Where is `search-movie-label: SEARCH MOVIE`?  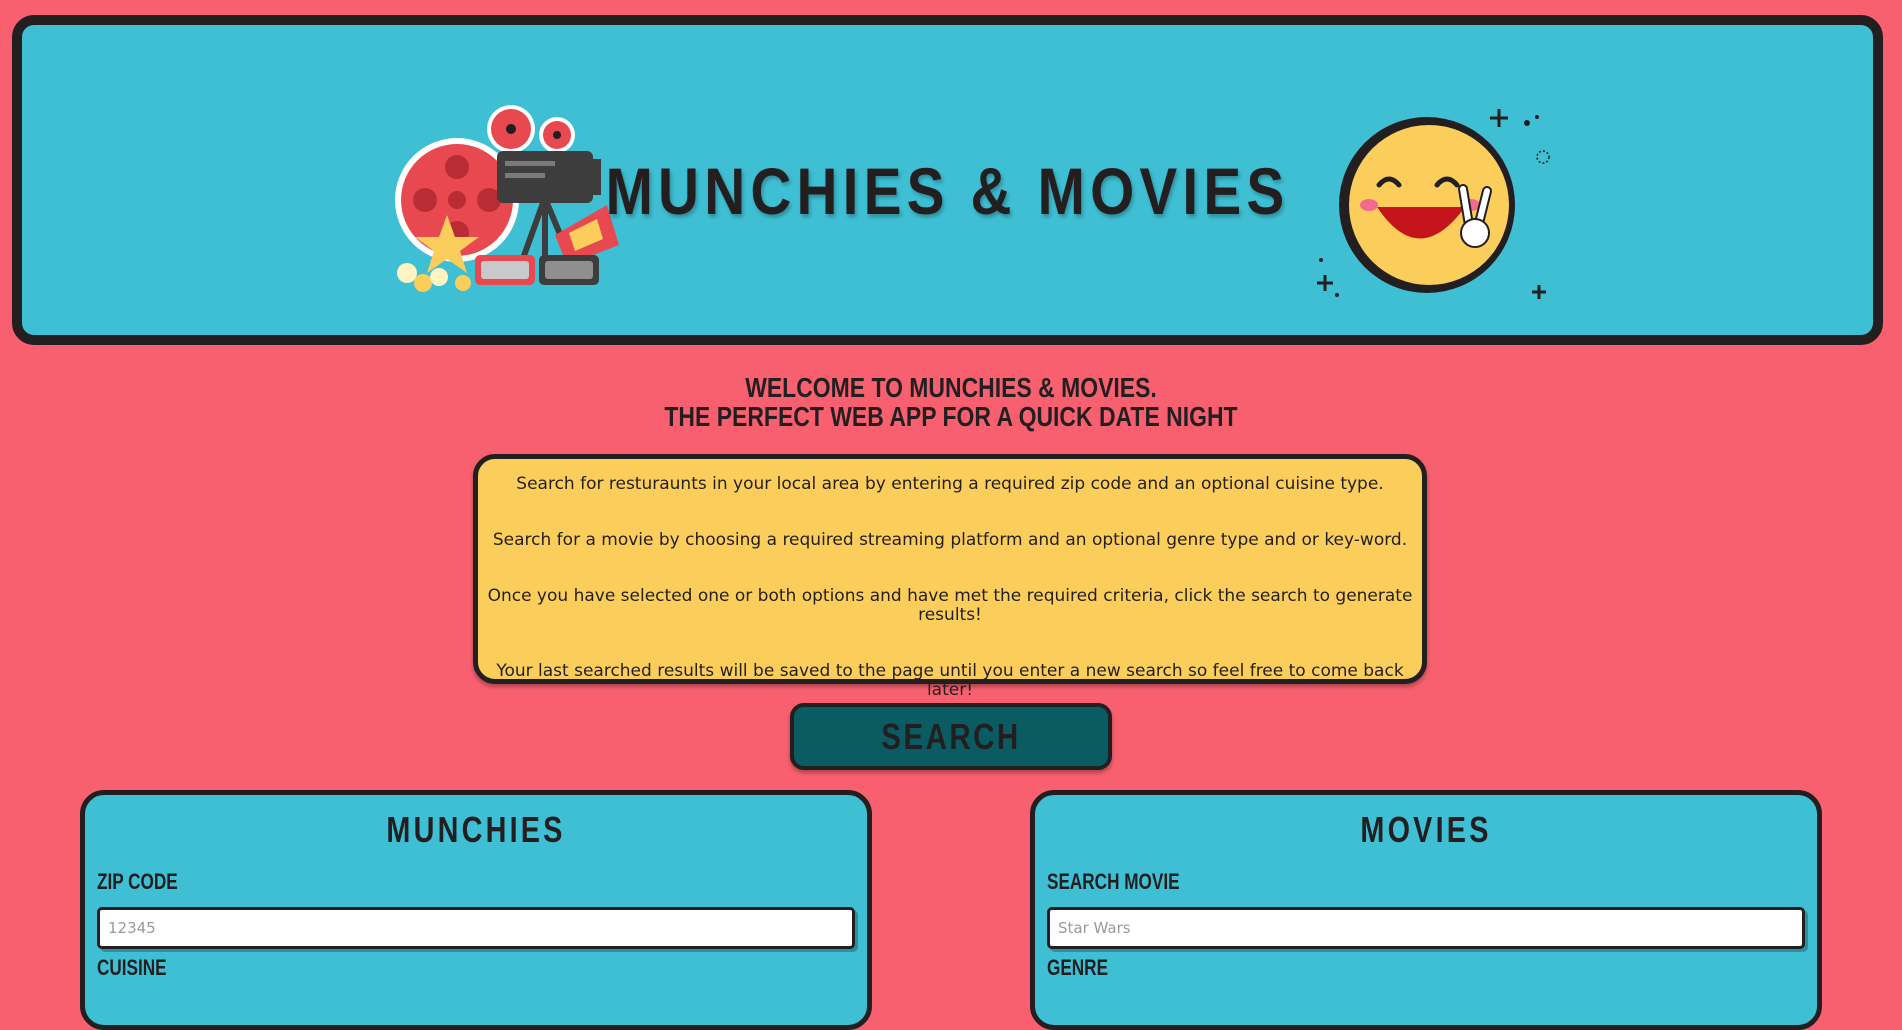 search-movie-label: SEARCH MOVIE is located at coordinates (1113, 881).